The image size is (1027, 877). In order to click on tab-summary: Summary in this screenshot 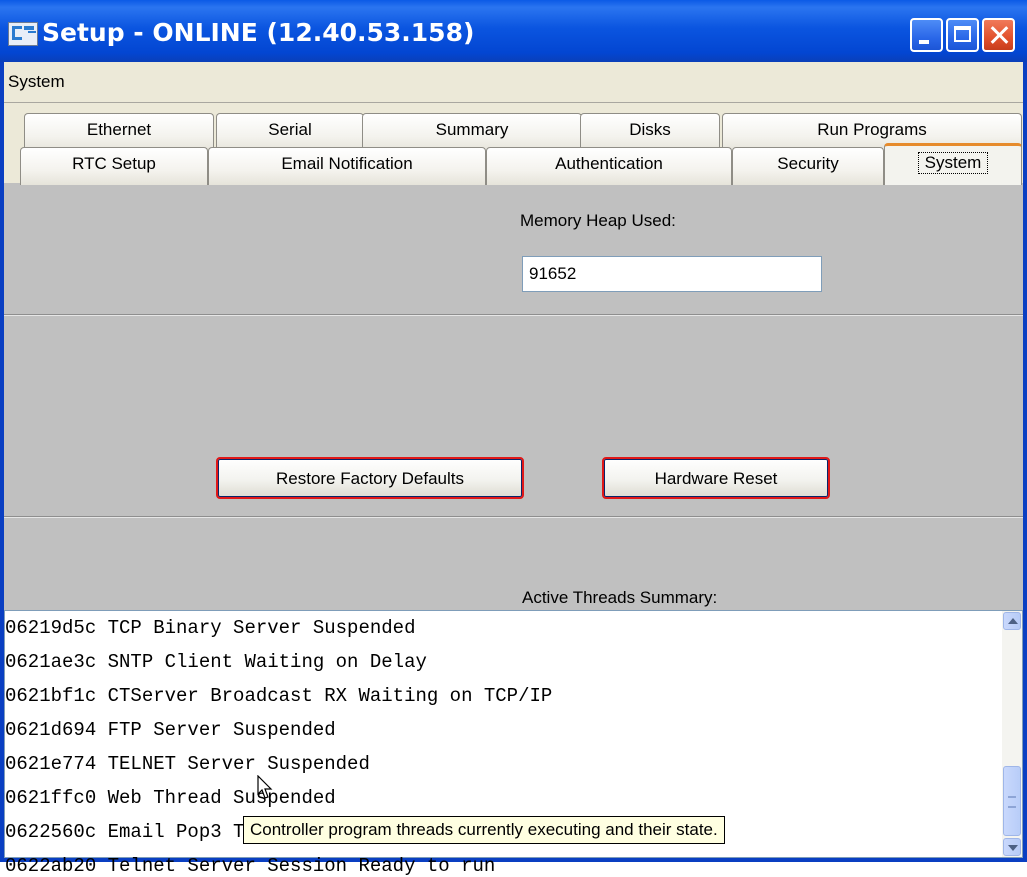, I will do `click(472, 132)`.